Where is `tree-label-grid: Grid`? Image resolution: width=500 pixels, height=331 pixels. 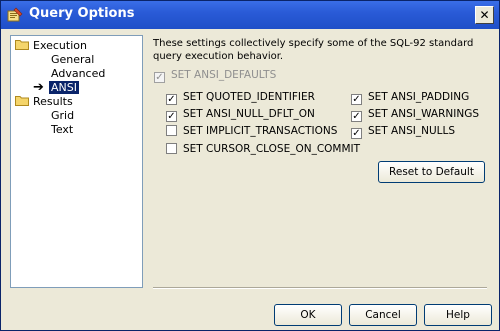
tree-label-grid: Grid is located at coordinates (63, 115).